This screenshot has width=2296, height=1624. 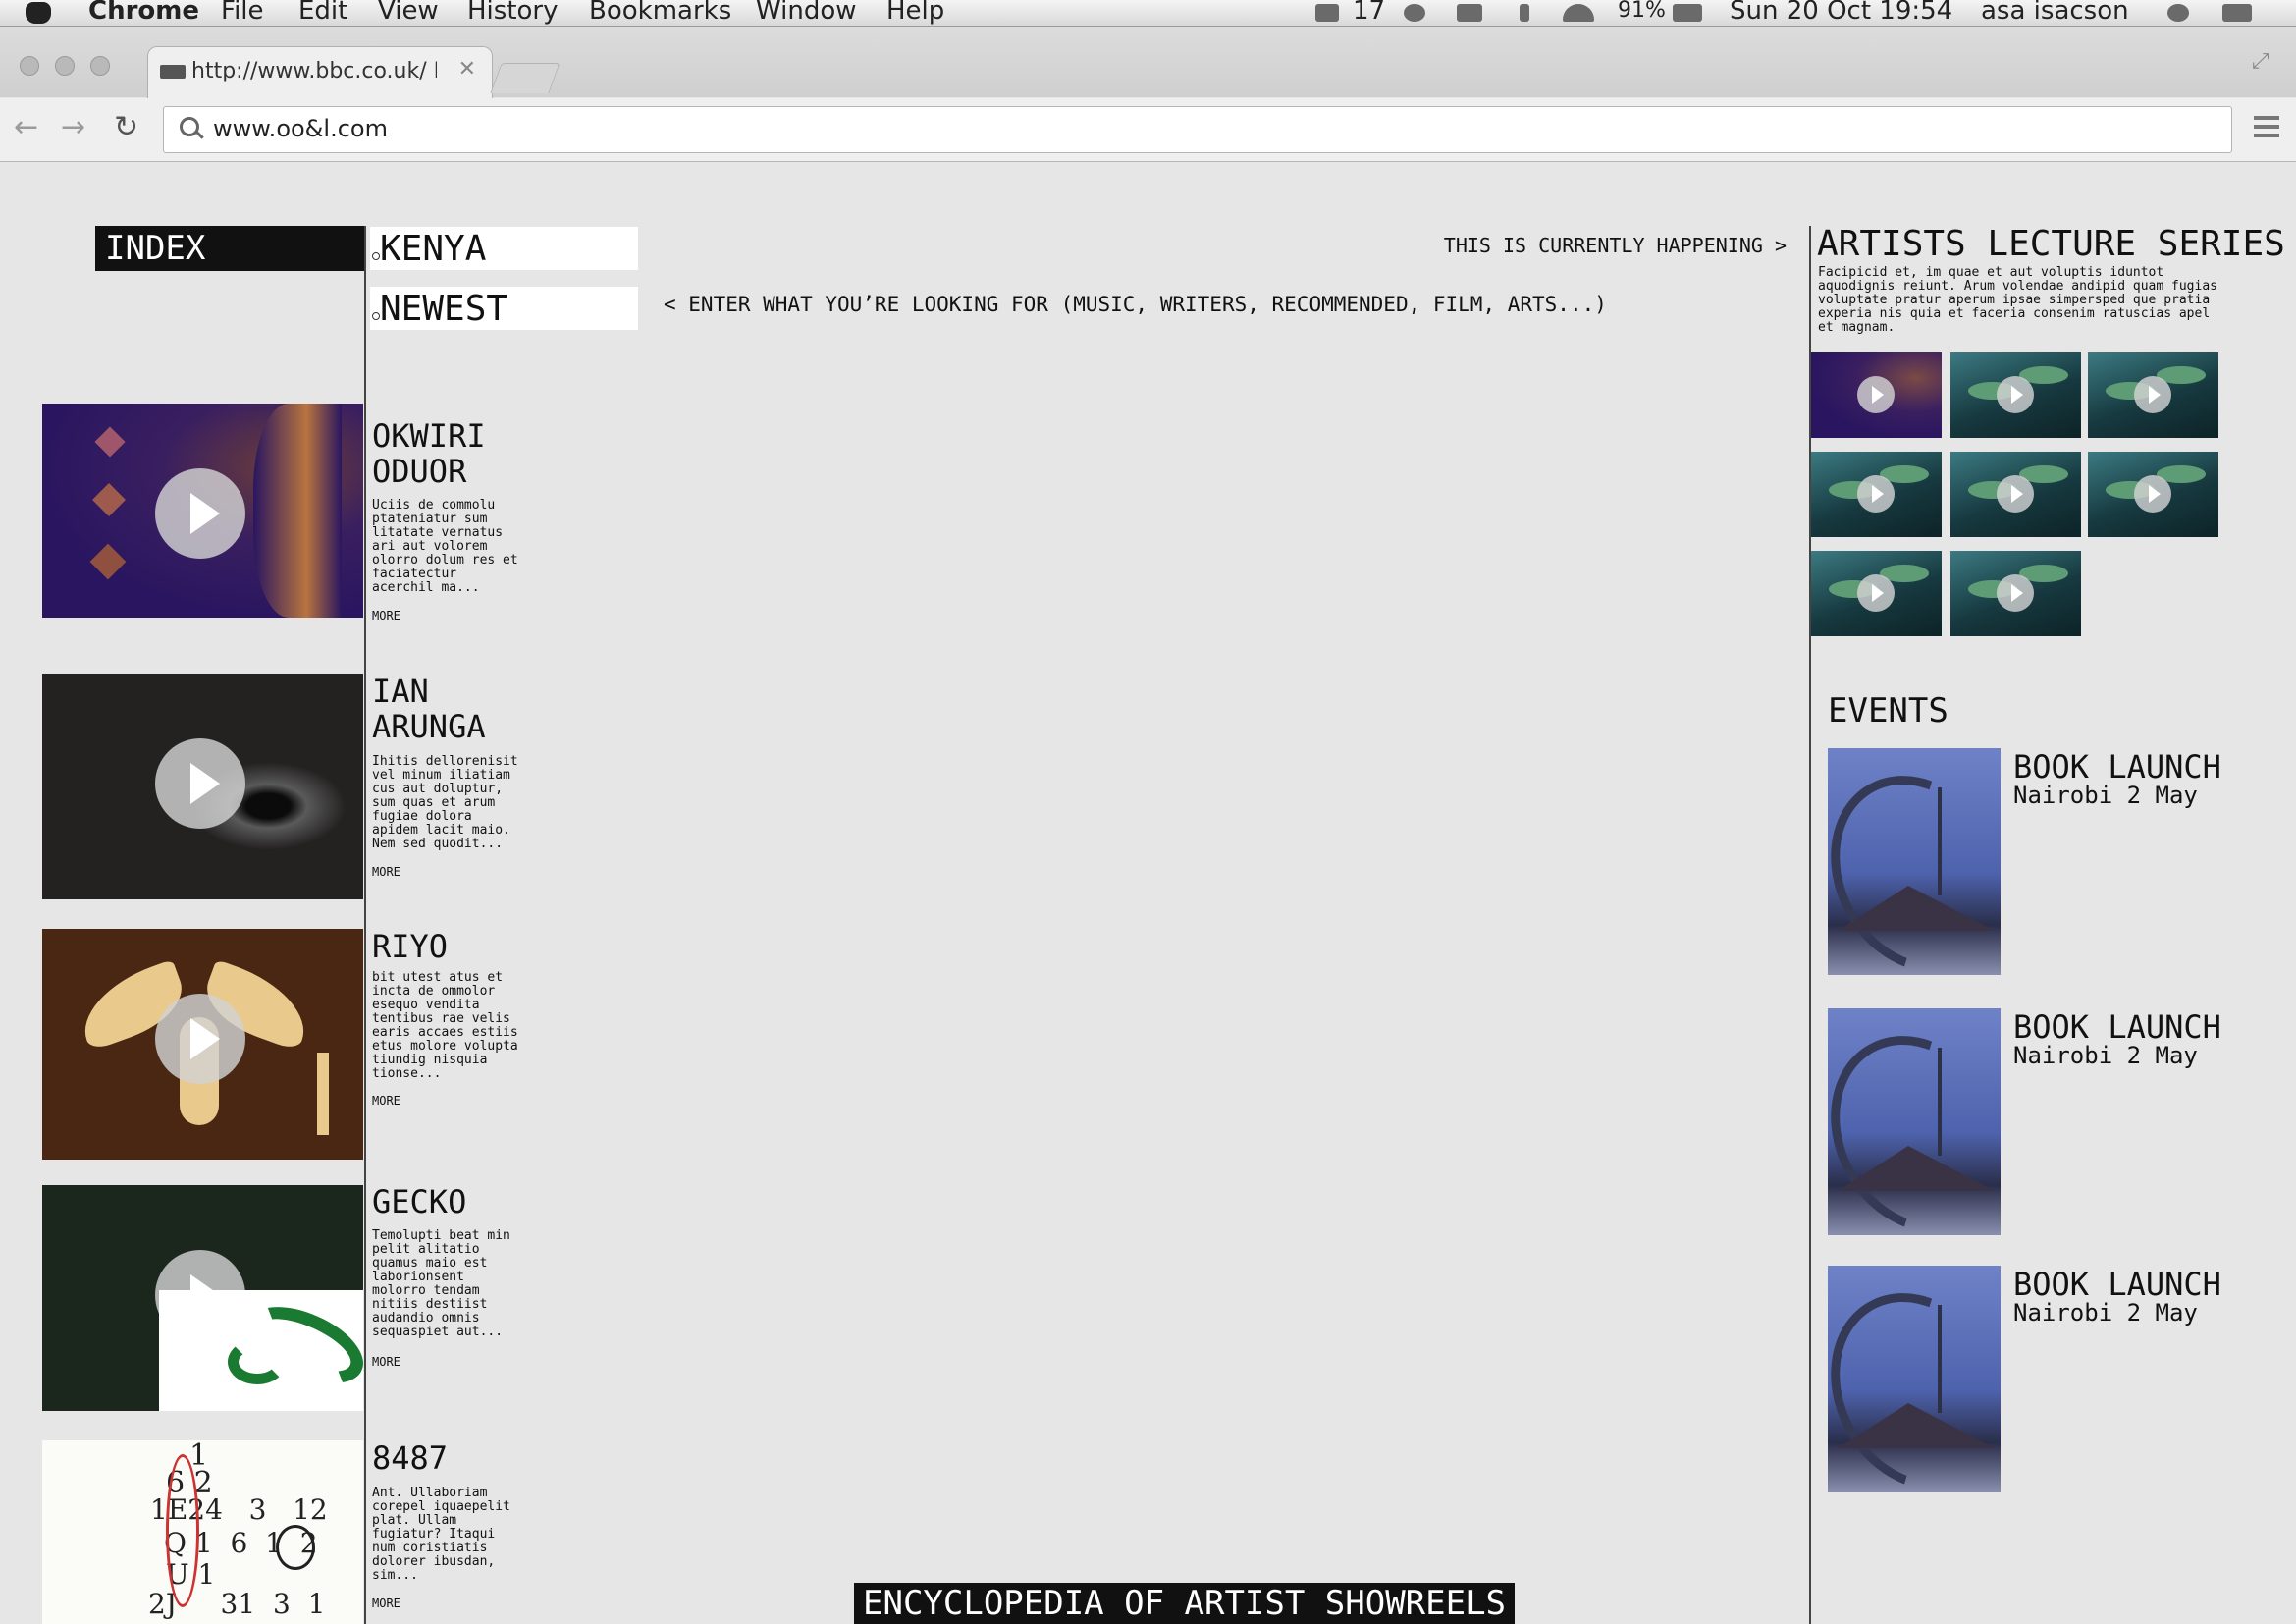 What do you see at coordinates (301, 128) in the screenshot?
I see `address-url: www.oo&l.com` at bounding box center [301, 128].